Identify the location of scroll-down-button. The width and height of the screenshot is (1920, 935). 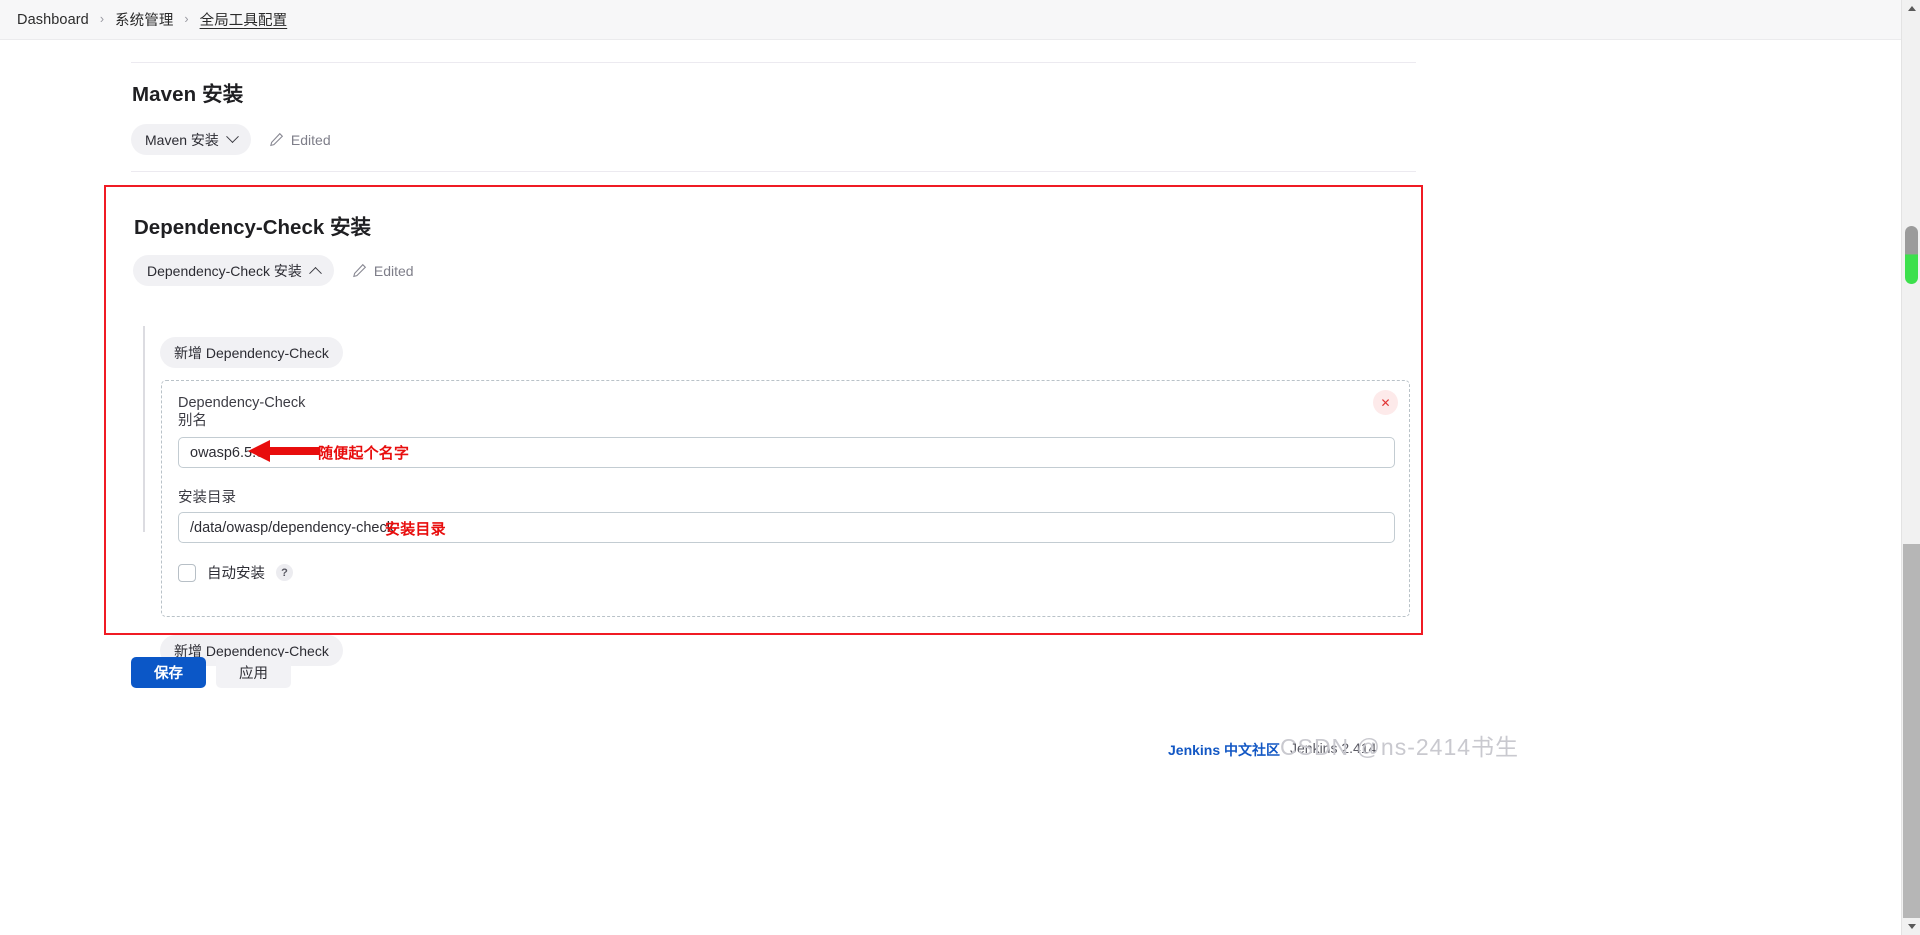
(1911, 926).